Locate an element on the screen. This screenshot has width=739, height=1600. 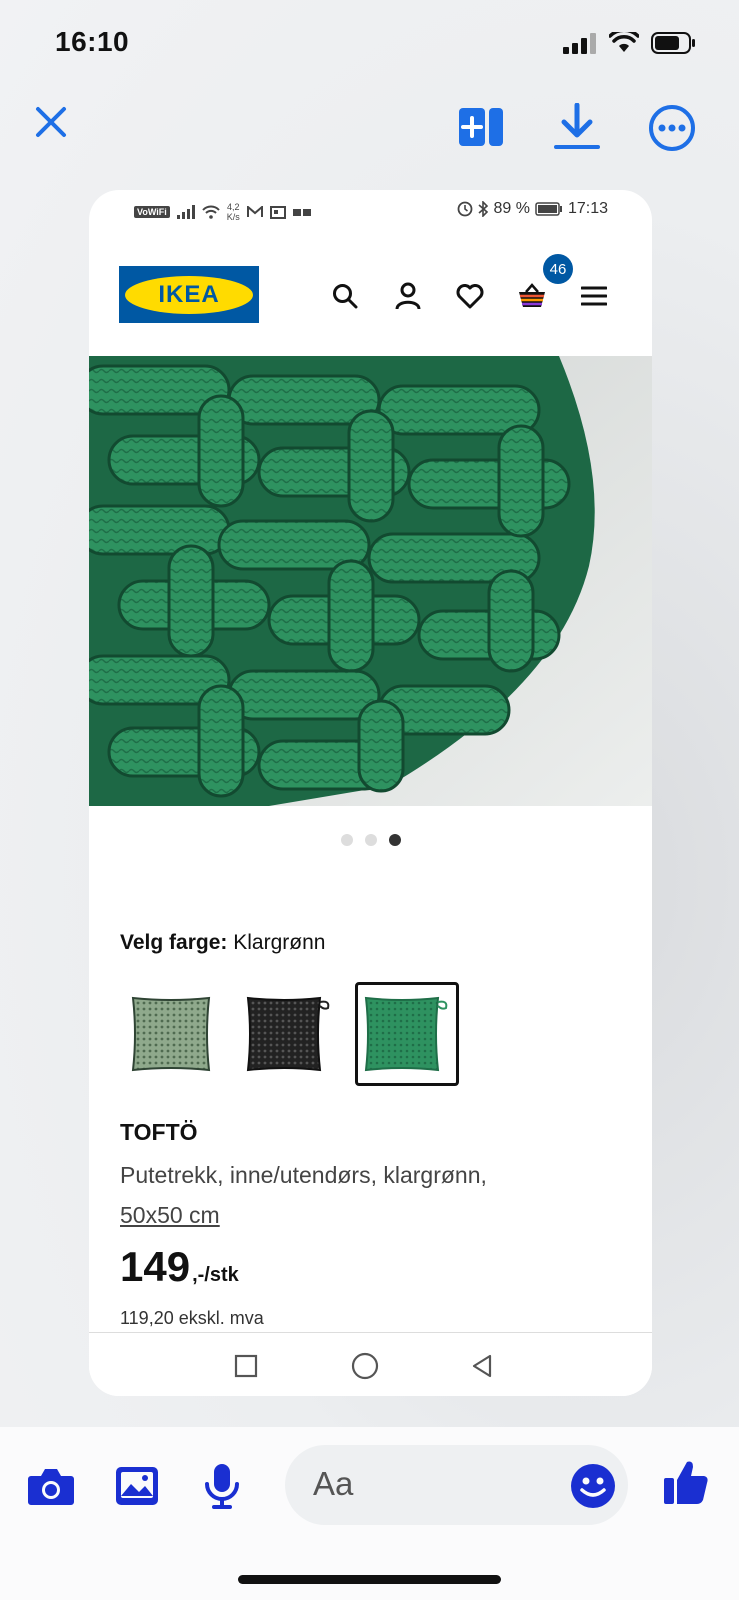
add-to-page-button is located at coordinates (482, 127).